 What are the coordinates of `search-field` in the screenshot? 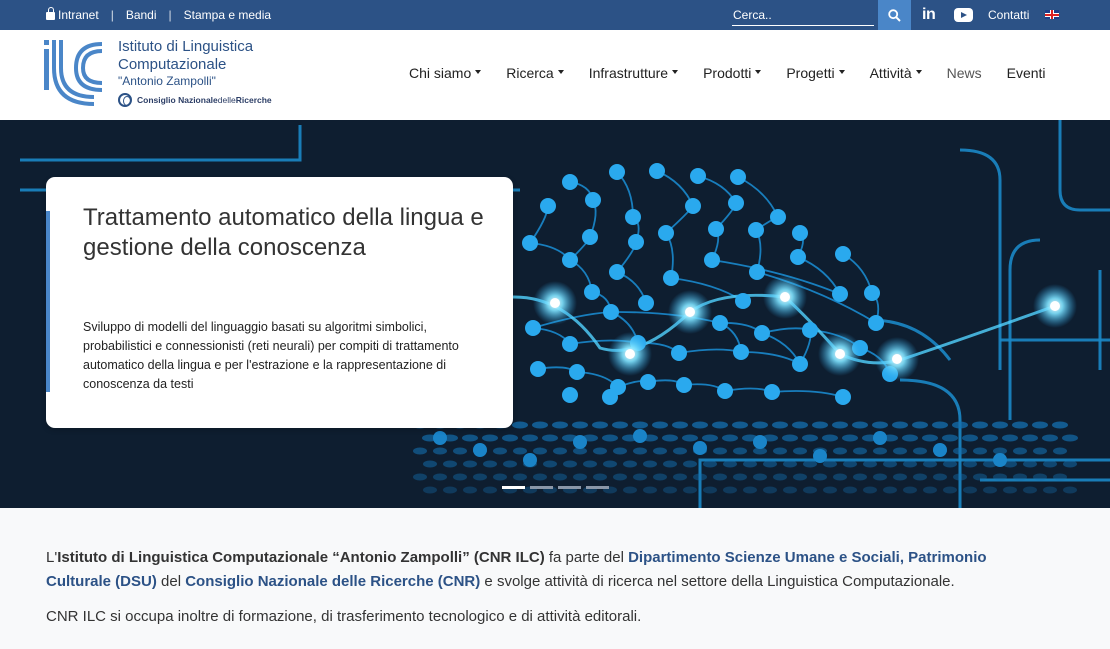 It's located at (803, 15).